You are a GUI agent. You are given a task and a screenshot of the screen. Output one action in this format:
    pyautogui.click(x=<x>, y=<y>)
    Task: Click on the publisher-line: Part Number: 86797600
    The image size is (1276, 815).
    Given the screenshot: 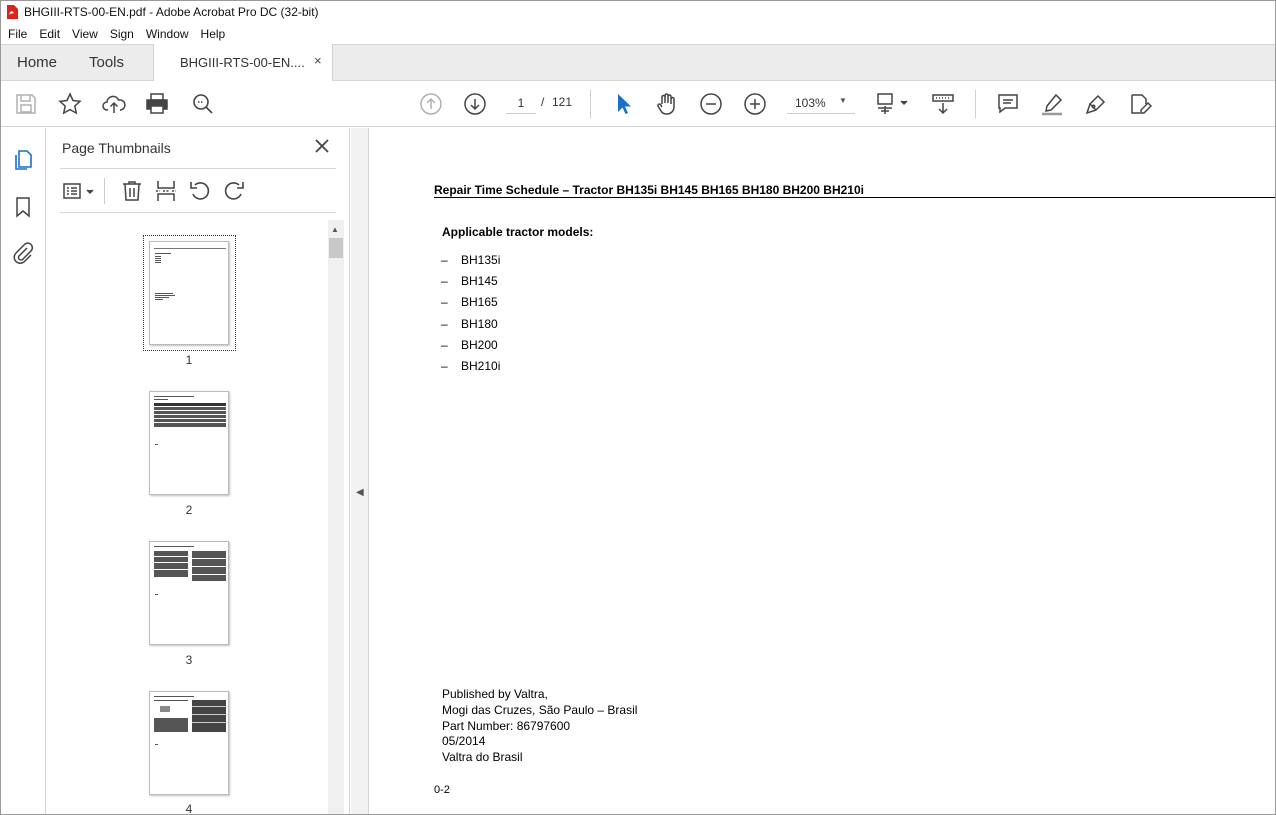 What is the action you would take?
    pyautogui.click(x=506, y=726)
    